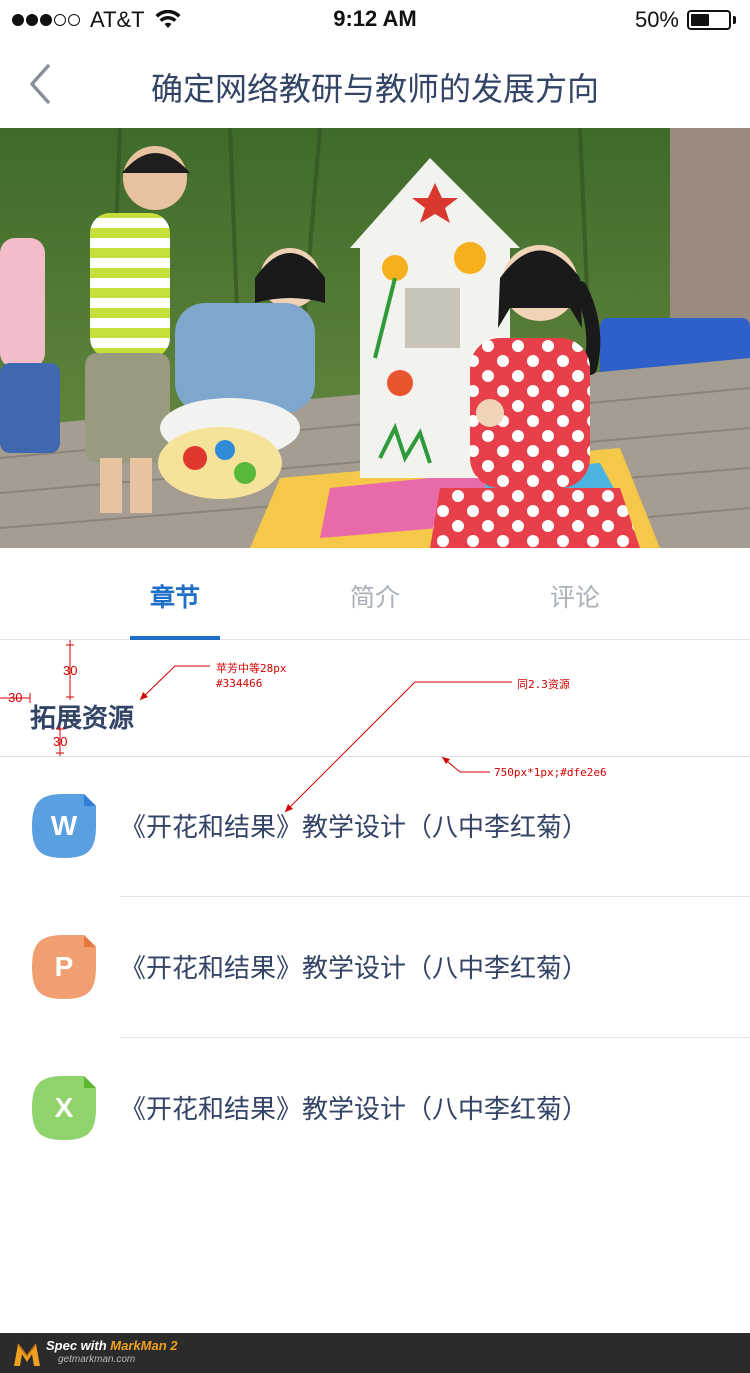  What do you see at coordinates (97, 1359) in the screenshot?
I see `footer-url: getmarkman.com` at bounding box center [97, 1359].